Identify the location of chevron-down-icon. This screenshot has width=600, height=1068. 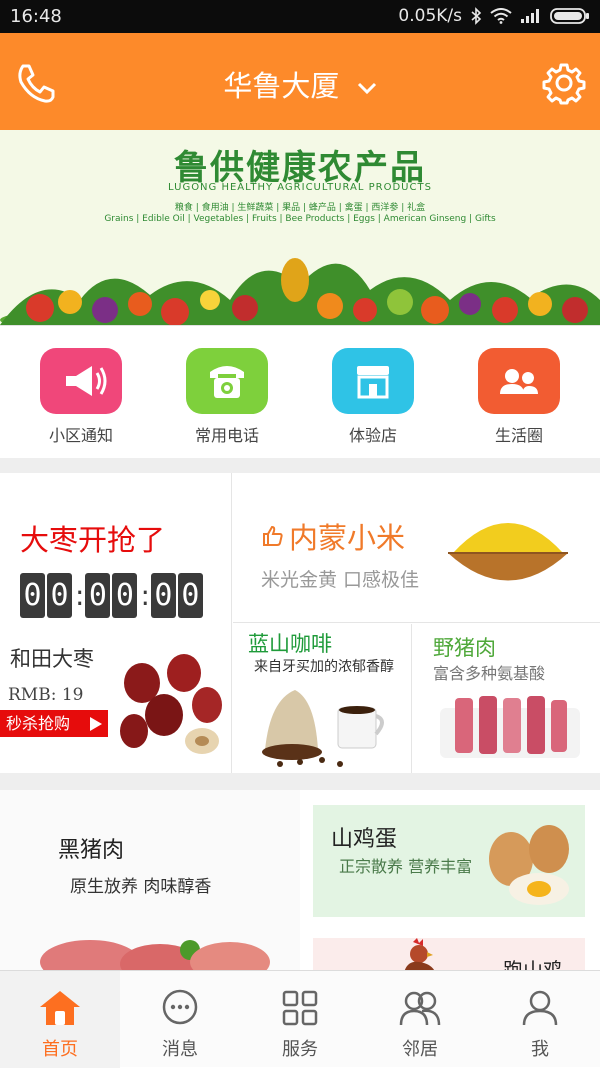
(366, 88).